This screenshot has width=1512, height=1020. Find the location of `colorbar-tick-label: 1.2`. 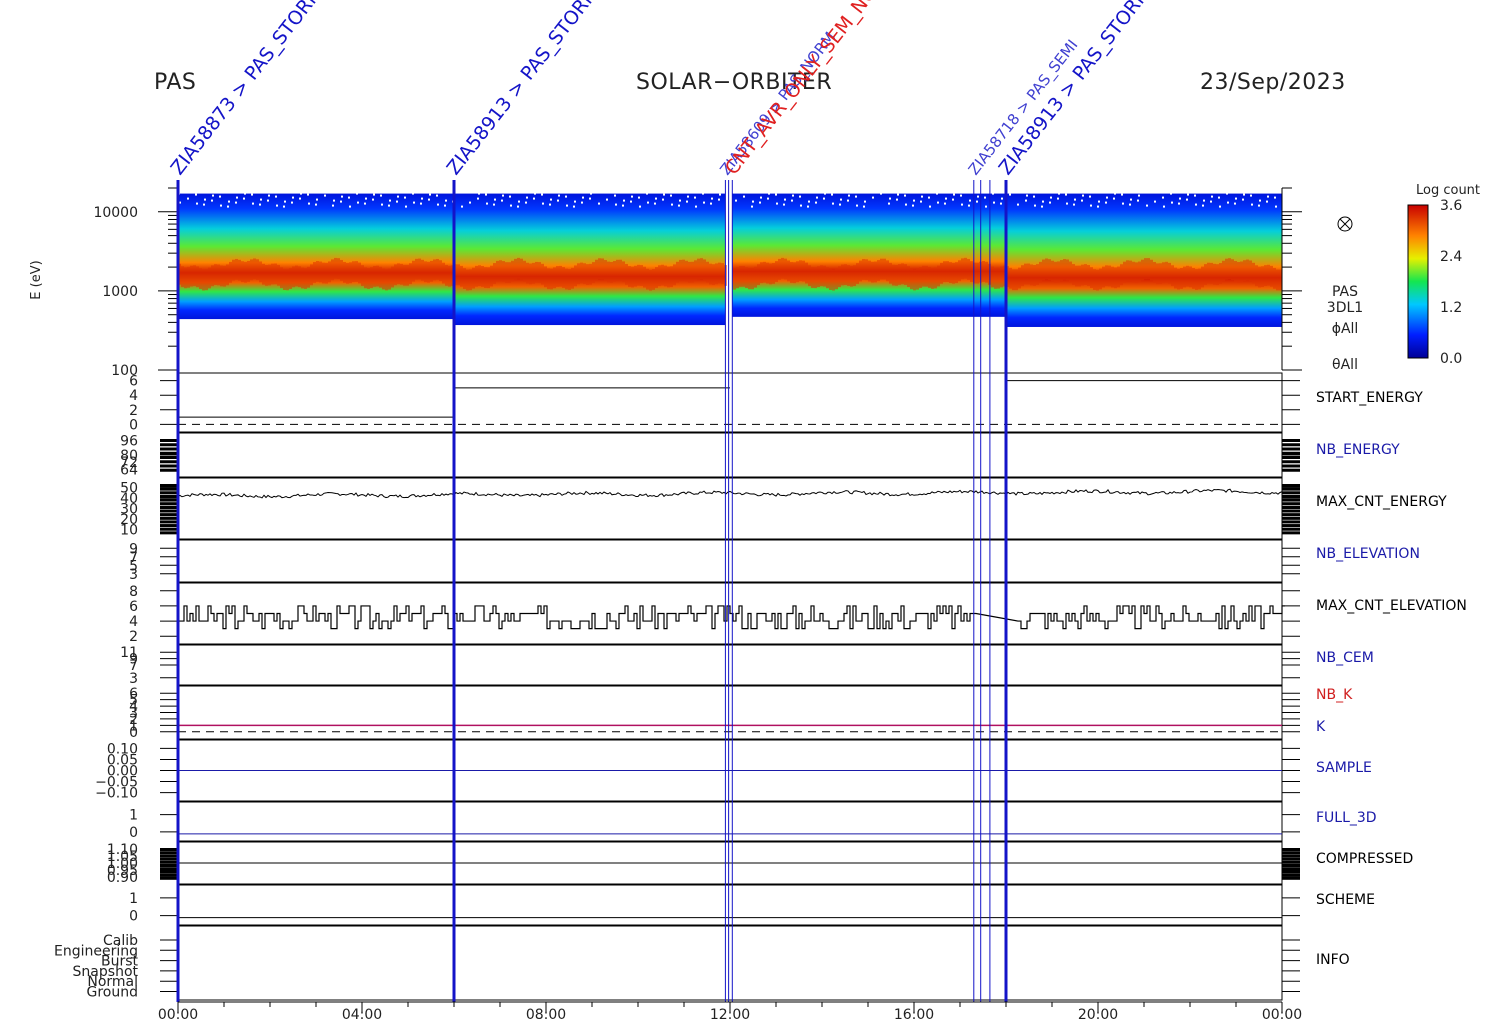

colorbar-tick-label: 1.2 is located at coordinates (1451, 308).